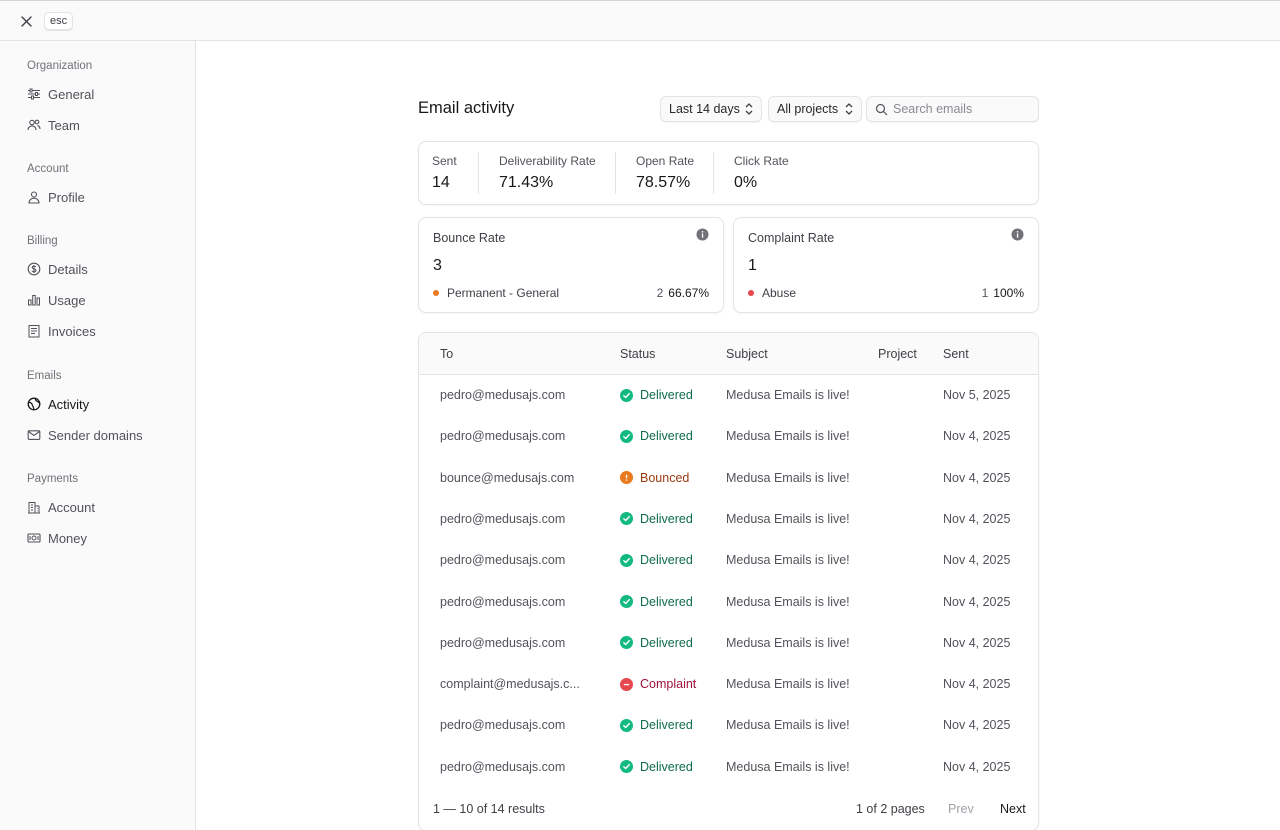  Describe the element at coordinates (48, 169) in the screenshot. I see `sidebar-group-account: Account` at that location.